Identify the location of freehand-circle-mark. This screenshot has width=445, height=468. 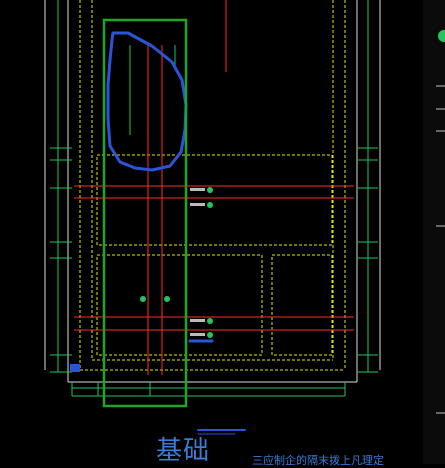
(147, 101).